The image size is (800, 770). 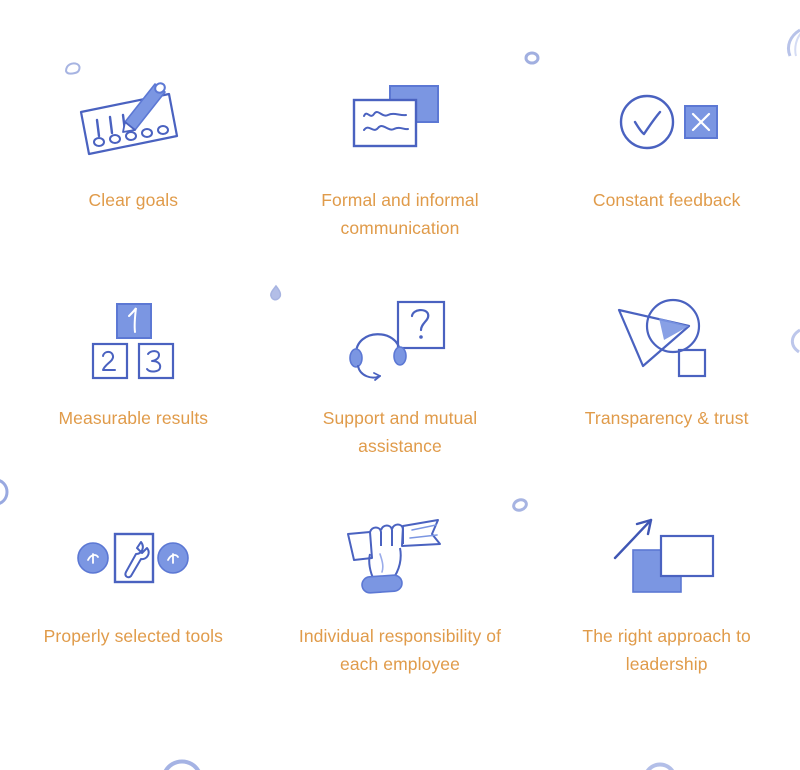 I want to click on grid-item-clear-goals: Clear goals, so click(x=133, y=169).